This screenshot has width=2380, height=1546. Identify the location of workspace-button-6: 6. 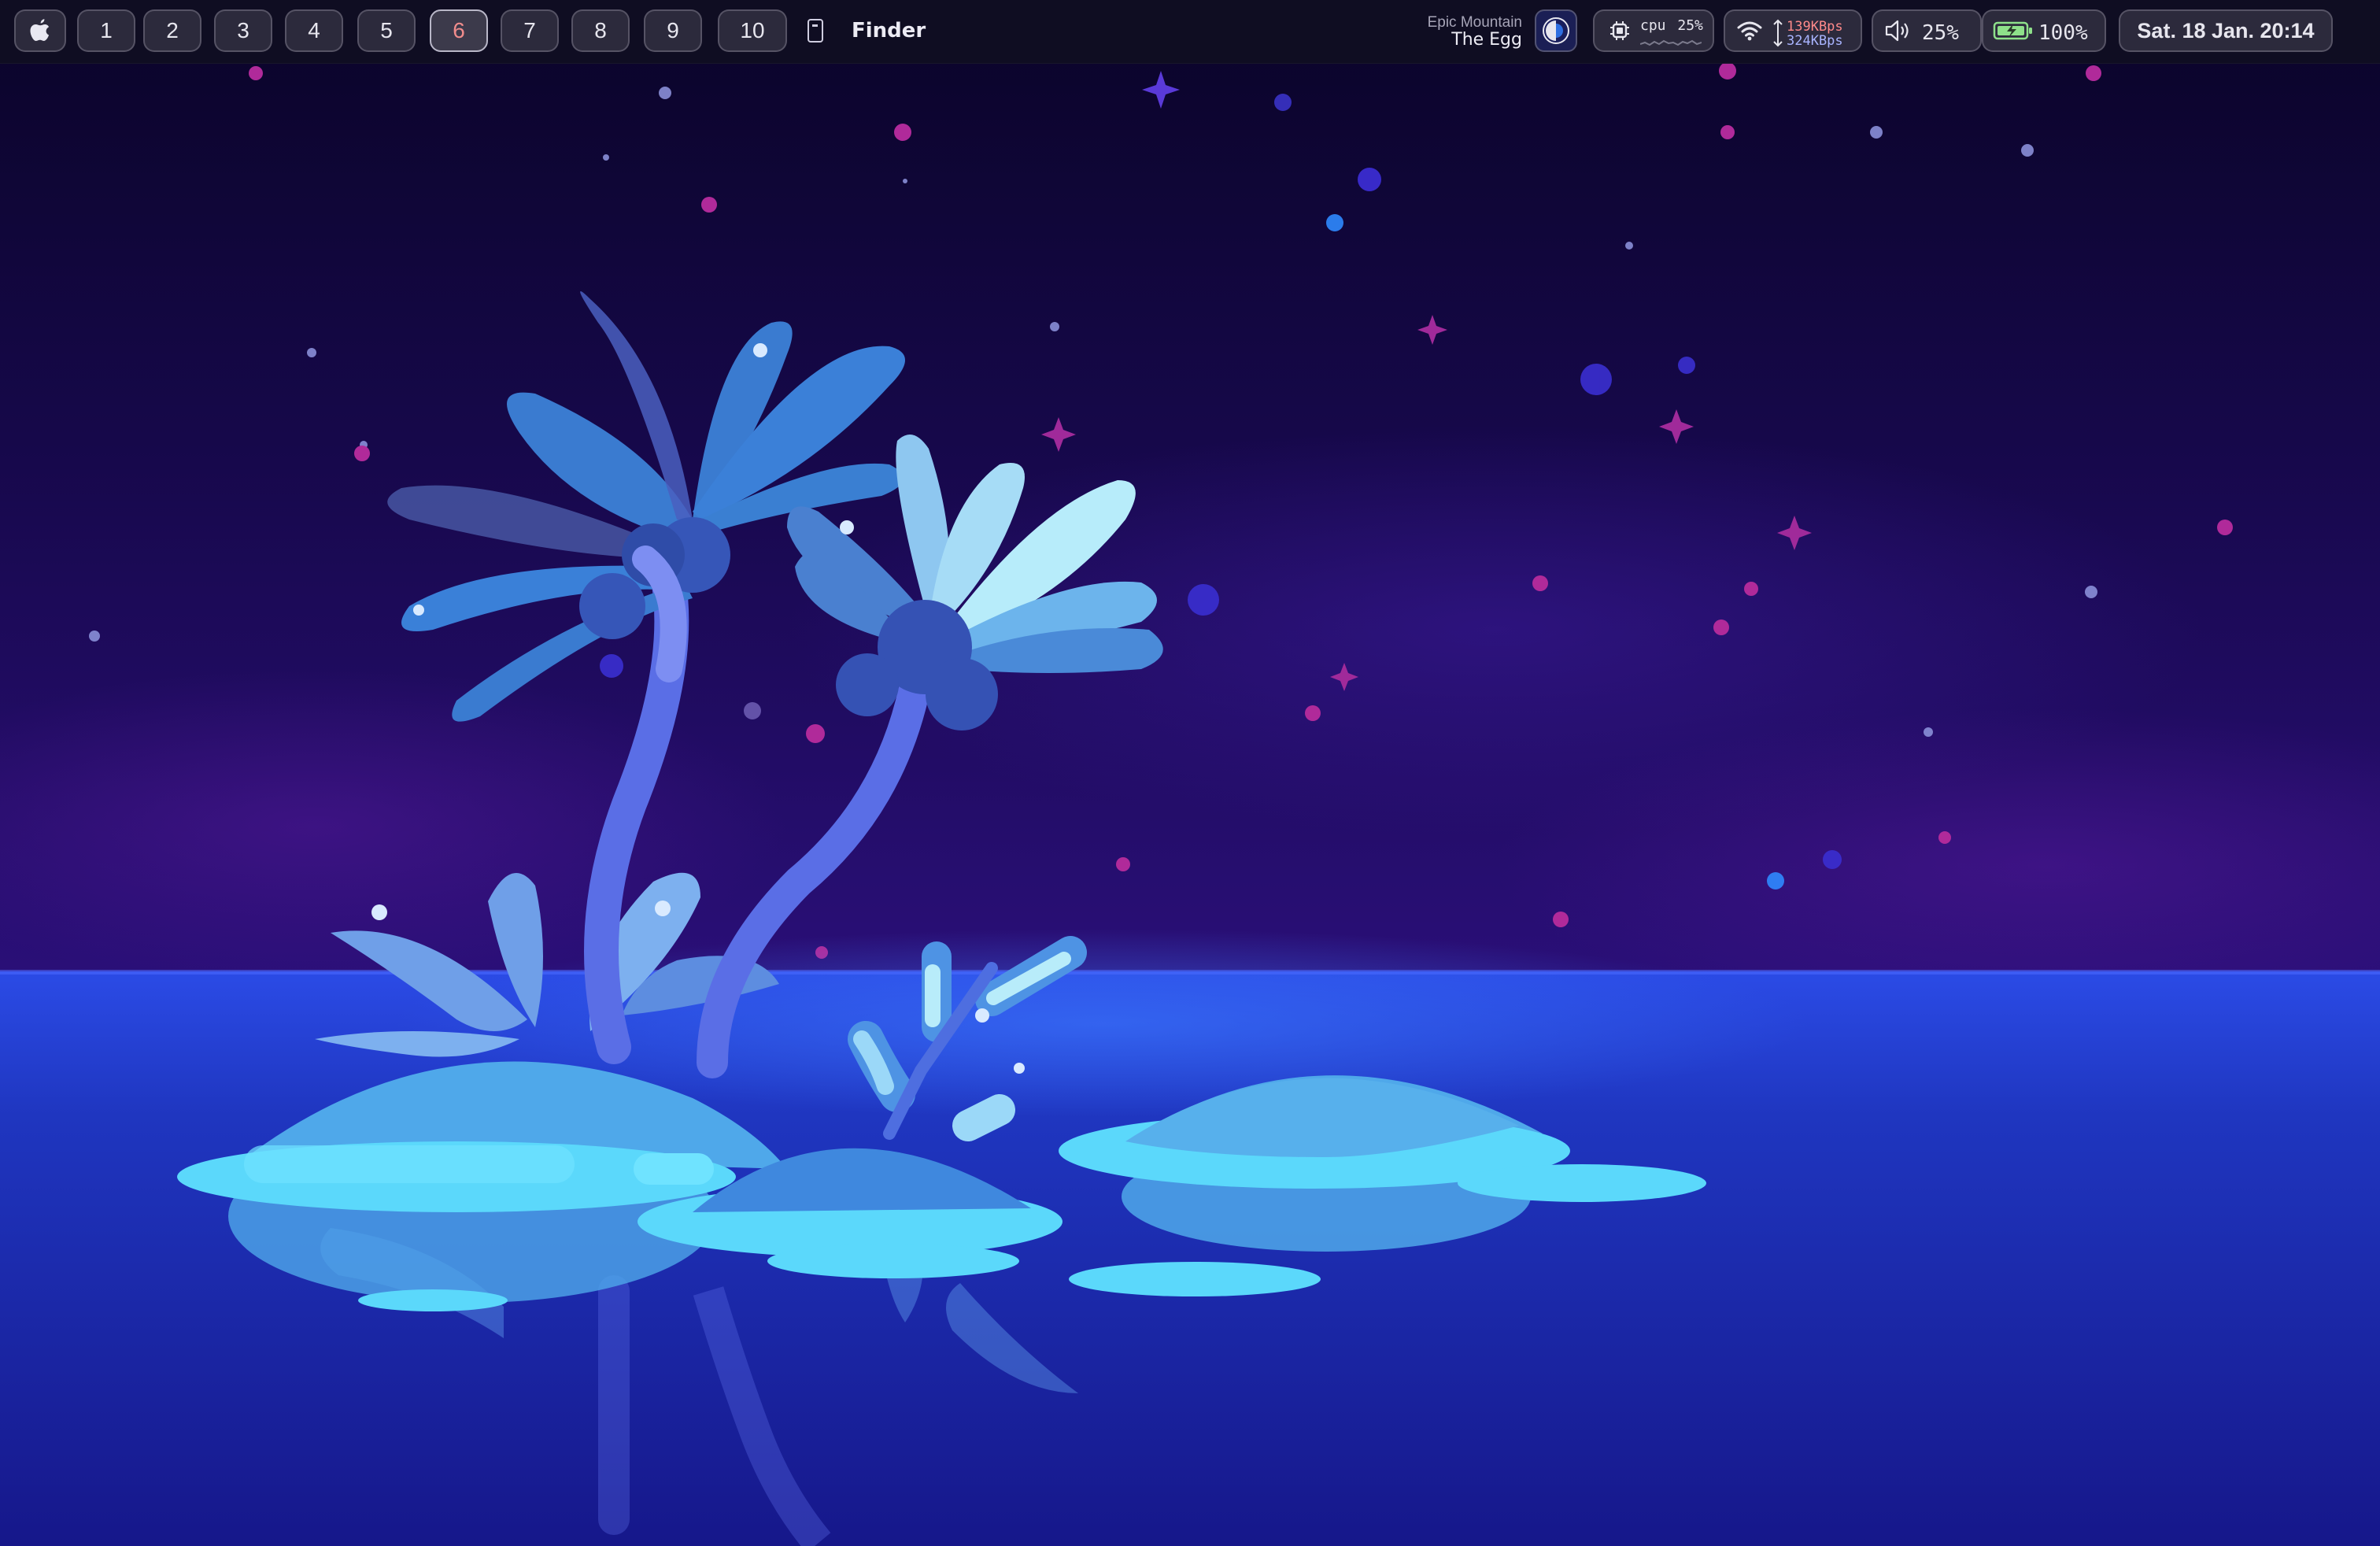
(459, 30).